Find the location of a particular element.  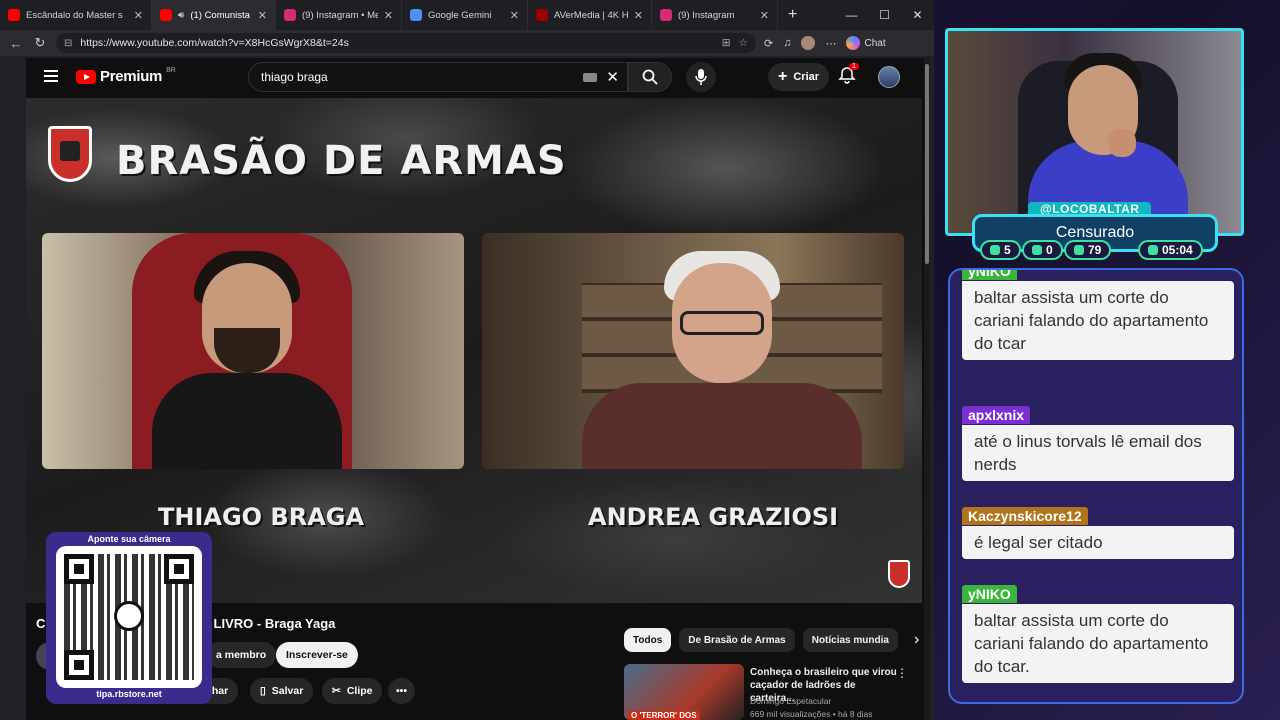

tab-label: AVerMedia | 4K HDMI is located at coordinates (591, 15).